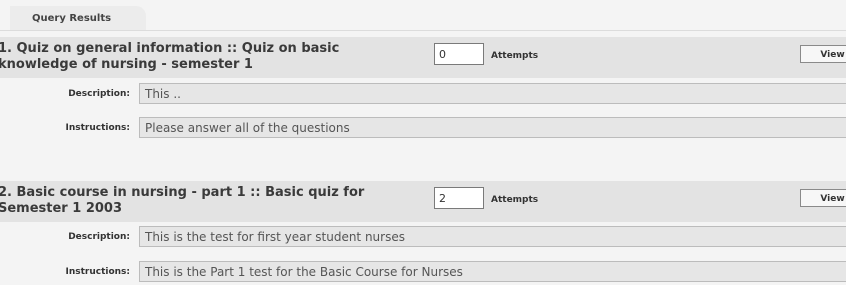  I want to click on instructions-field: Please answer all of the questions, so click(492, 127).